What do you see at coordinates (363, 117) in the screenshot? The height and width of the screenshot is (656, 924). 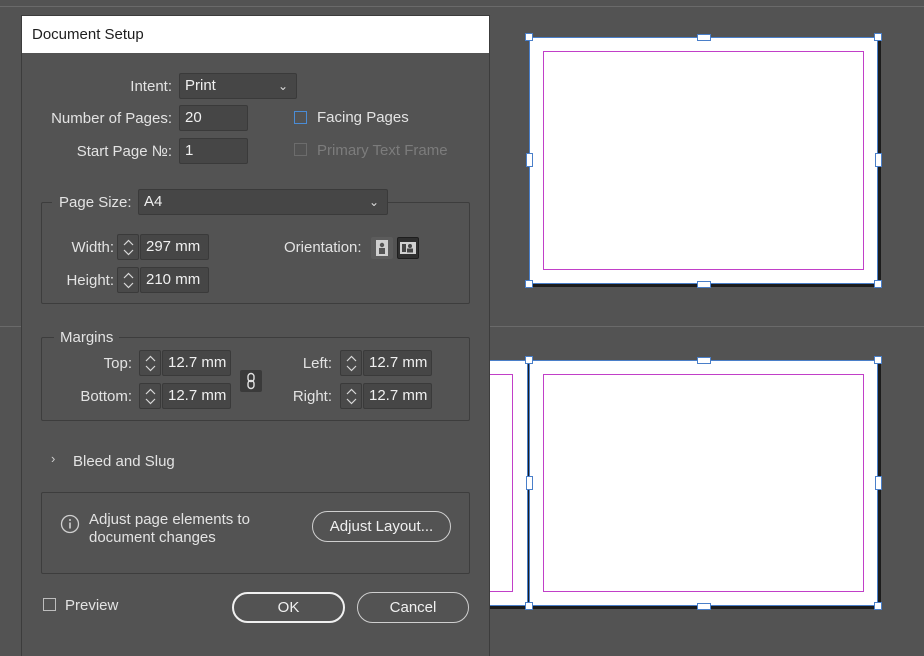 I see `facing-pages-label: Facing Pages` at bounding box center [363, 117].